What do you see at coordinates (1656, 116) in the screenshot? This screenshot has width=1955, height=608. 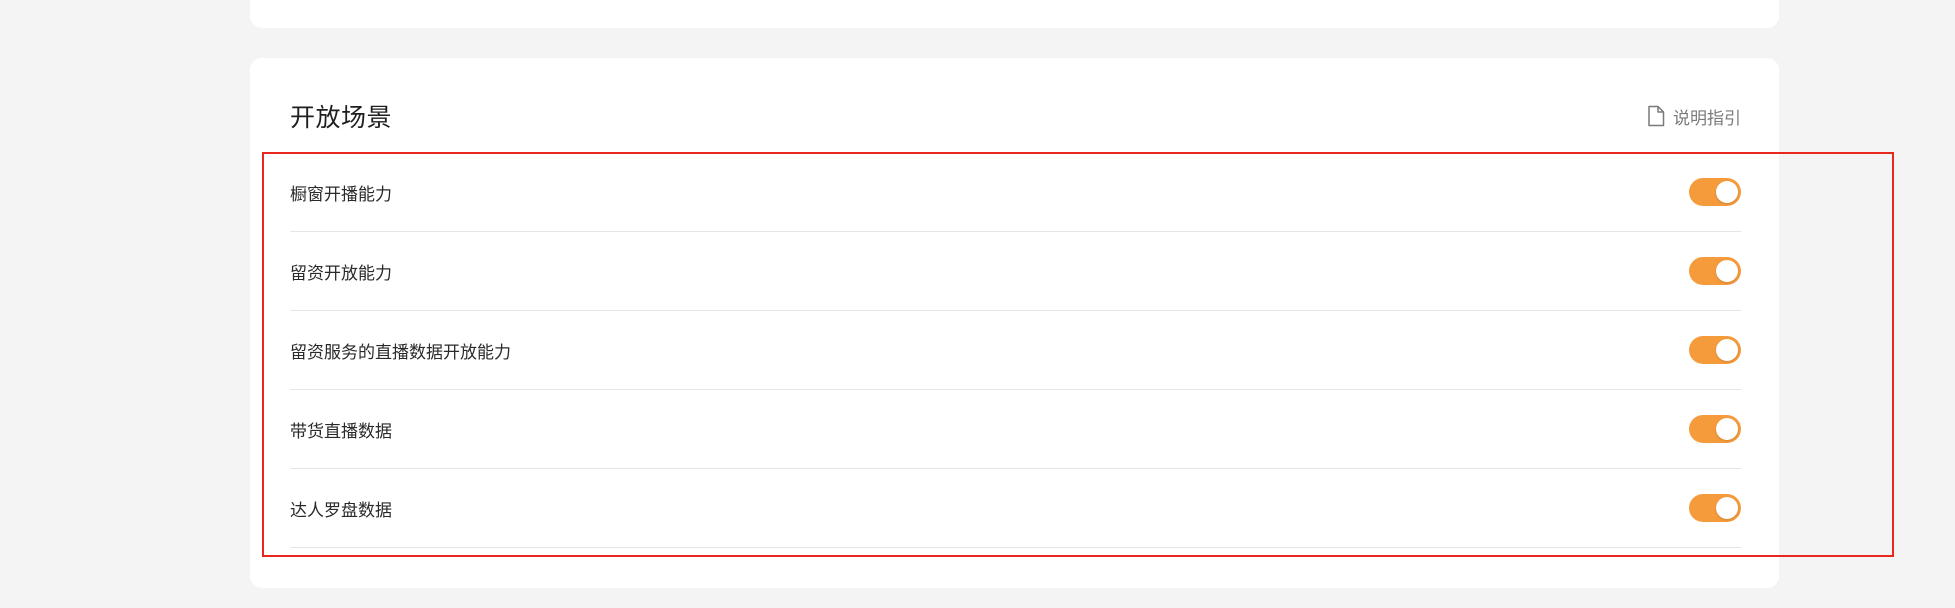 I see `document-icon` at bounding box center [1656, 116].